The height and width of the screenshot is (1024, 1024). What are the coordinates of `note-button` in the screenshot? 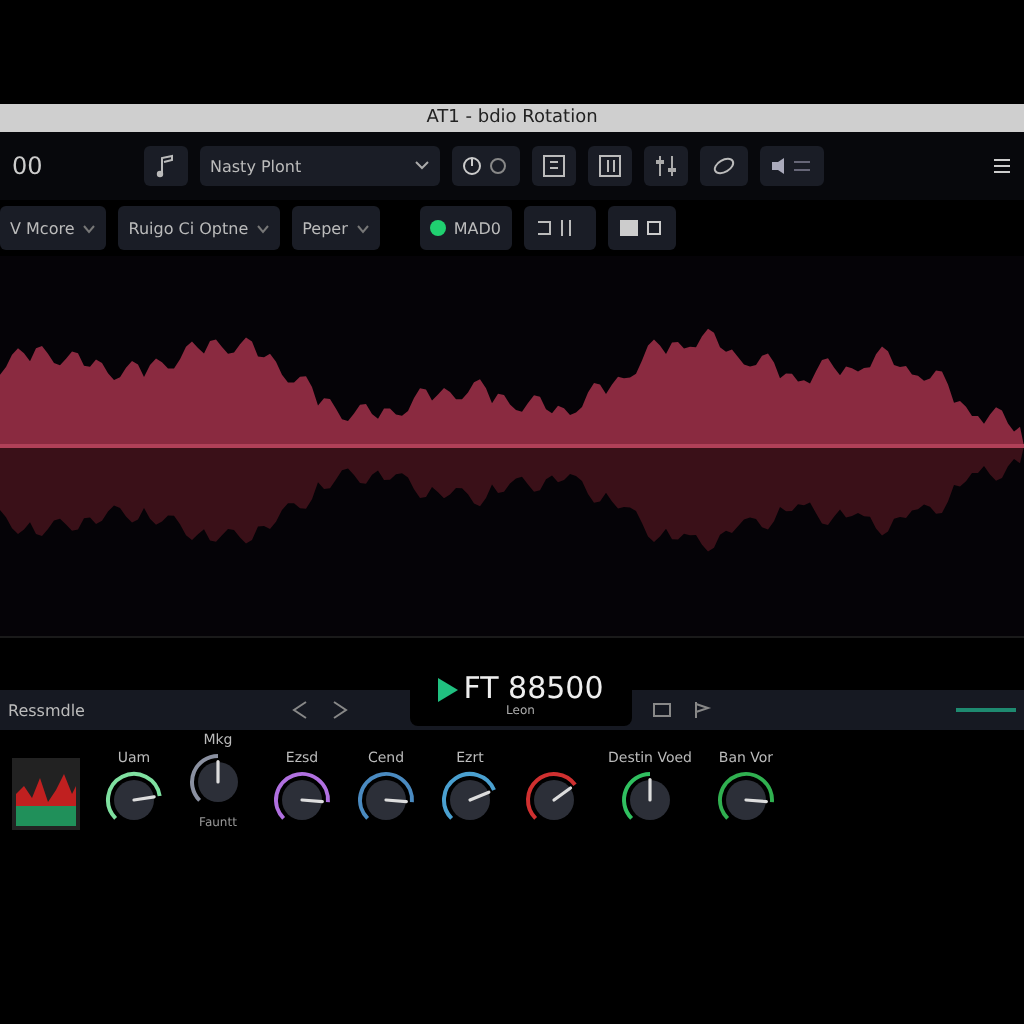 It's located at (166, 166).